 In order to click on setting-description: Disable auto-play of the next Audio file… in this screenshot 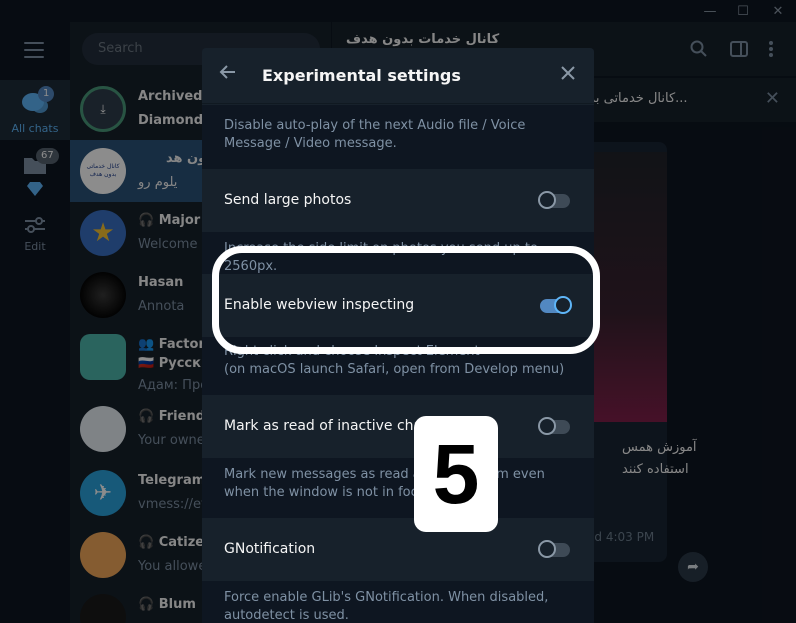, I will do `click(398, 137)`.